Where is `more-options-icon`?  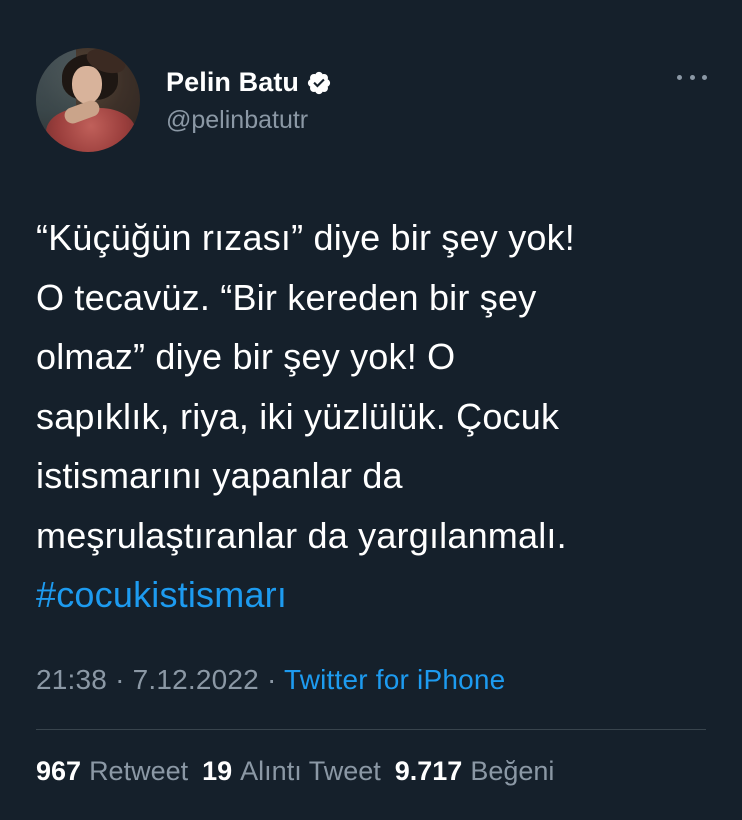 more-options-icon is located at coordinates (692, 77).